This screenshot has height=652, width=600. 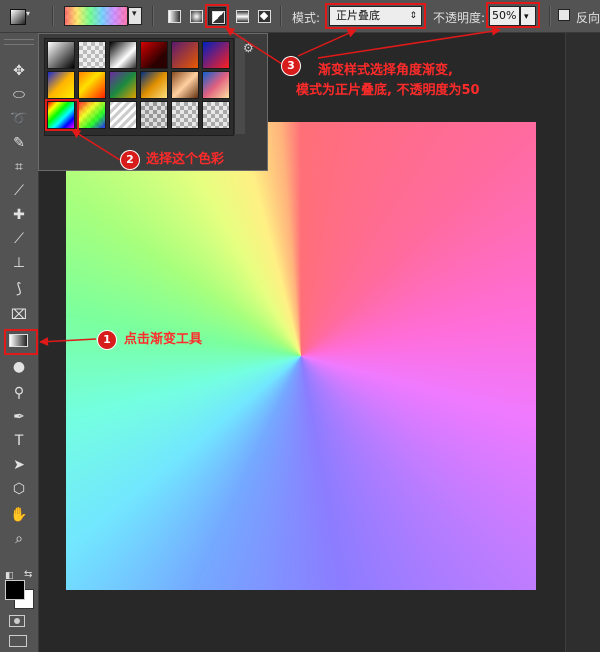 I want to click on arrow-step-3-style, so click(x=254, y=46).